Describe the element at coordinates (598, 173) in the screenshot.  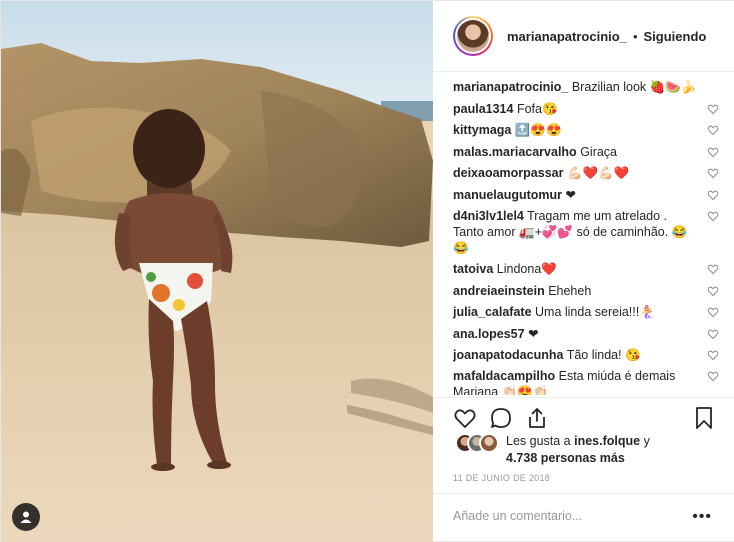
I see `comment-text: 💪🏻❤️💪🏻❤️` at that location.